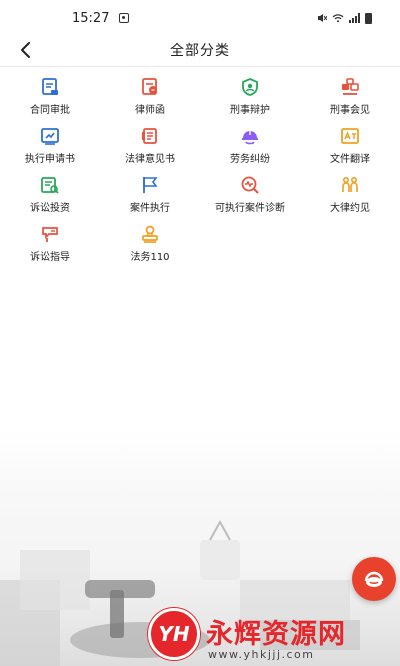  I want to click on diagnosis-icon, so click(250, 185).